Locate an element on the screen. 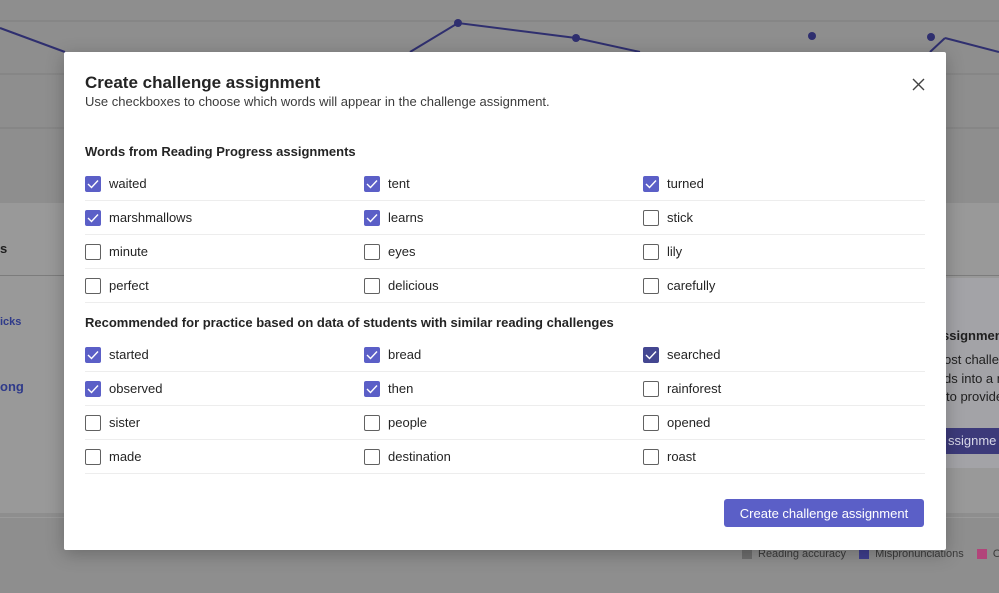 This screenshot has width=999, height=593. background-text: s is located at coordinates (4, 248).